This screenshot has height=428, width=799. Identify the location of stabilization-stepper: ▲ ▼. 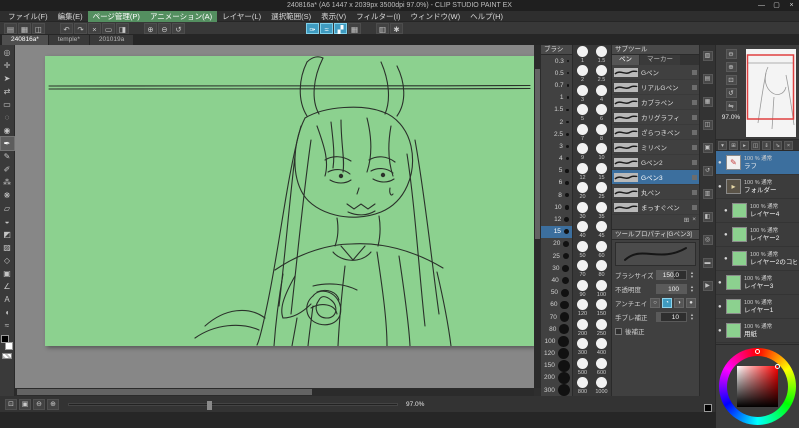
(693, 317).